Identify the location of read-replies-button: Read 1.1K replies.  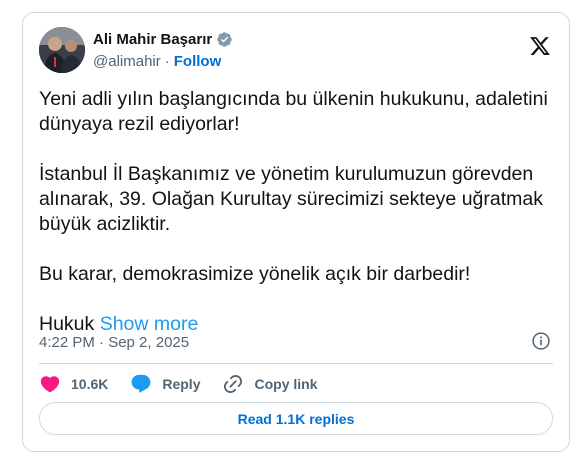
(296, 418).